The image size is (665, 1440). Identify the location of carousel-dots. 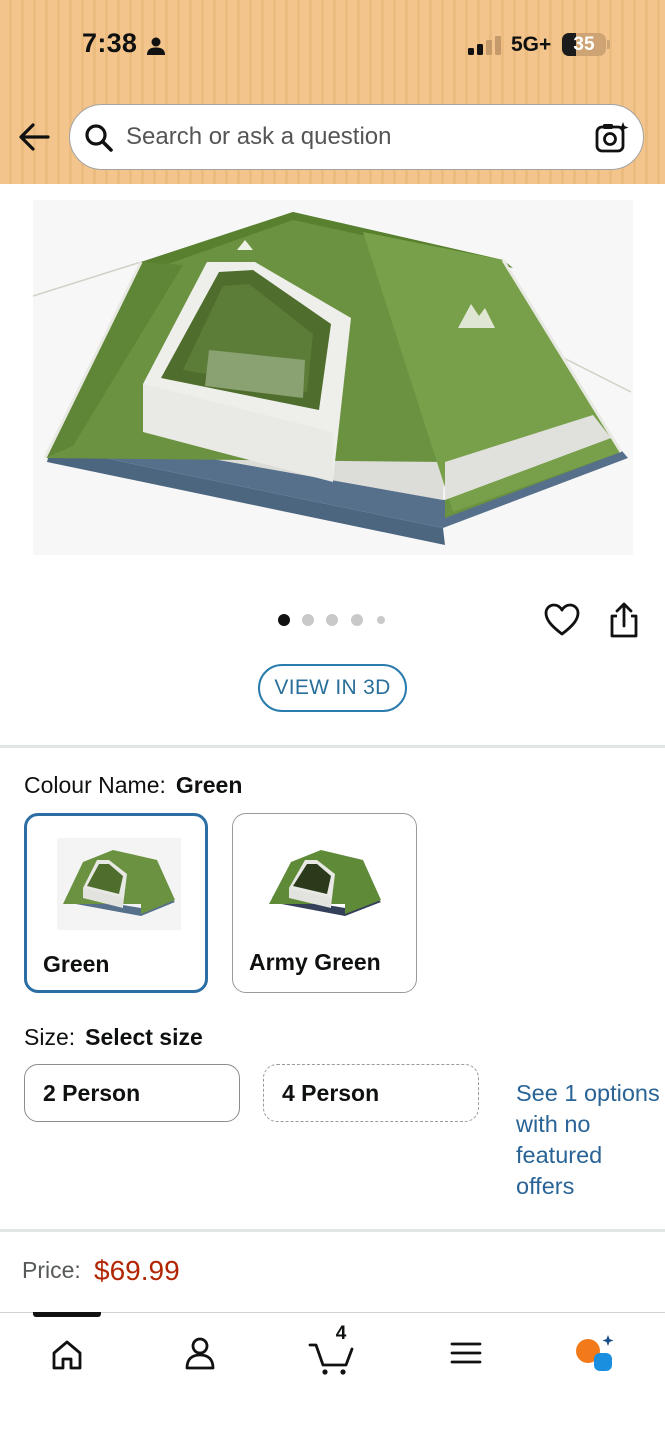
(336, 620).